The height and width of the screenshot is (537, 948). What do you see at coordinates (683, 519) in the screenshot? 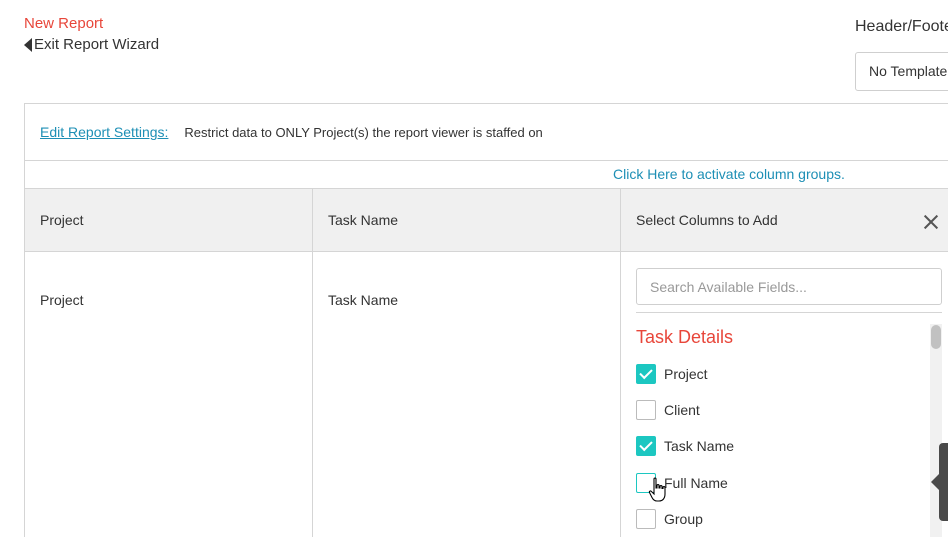
I see `field-label: Group` at bounding box center [683, 519].